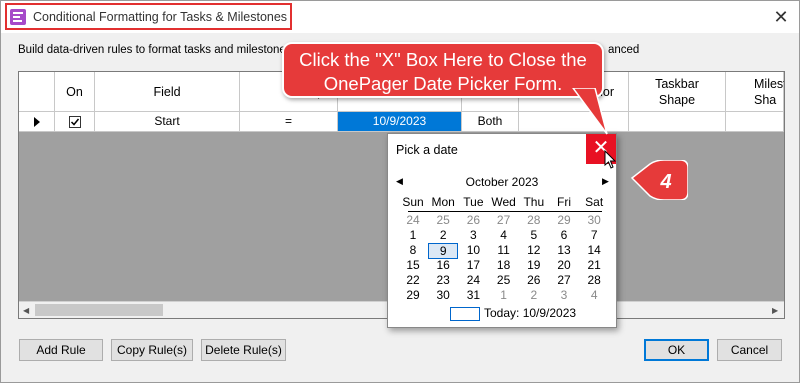 The height and width of the screenshot is (383, 800). I want to click on calendar-day: 11, so click(504, 250).